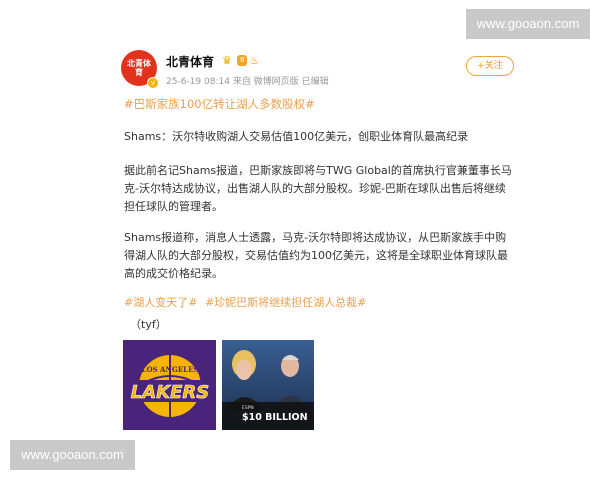 This screenshot has width=600, height=480. I want to click on post-edited: 已编辑, so click(315, 82).